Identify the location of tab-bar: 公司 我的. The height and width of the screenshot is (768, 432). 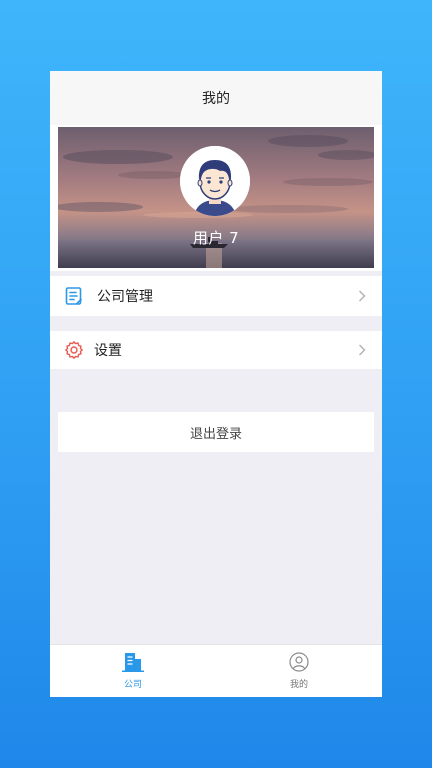
(216, 670).